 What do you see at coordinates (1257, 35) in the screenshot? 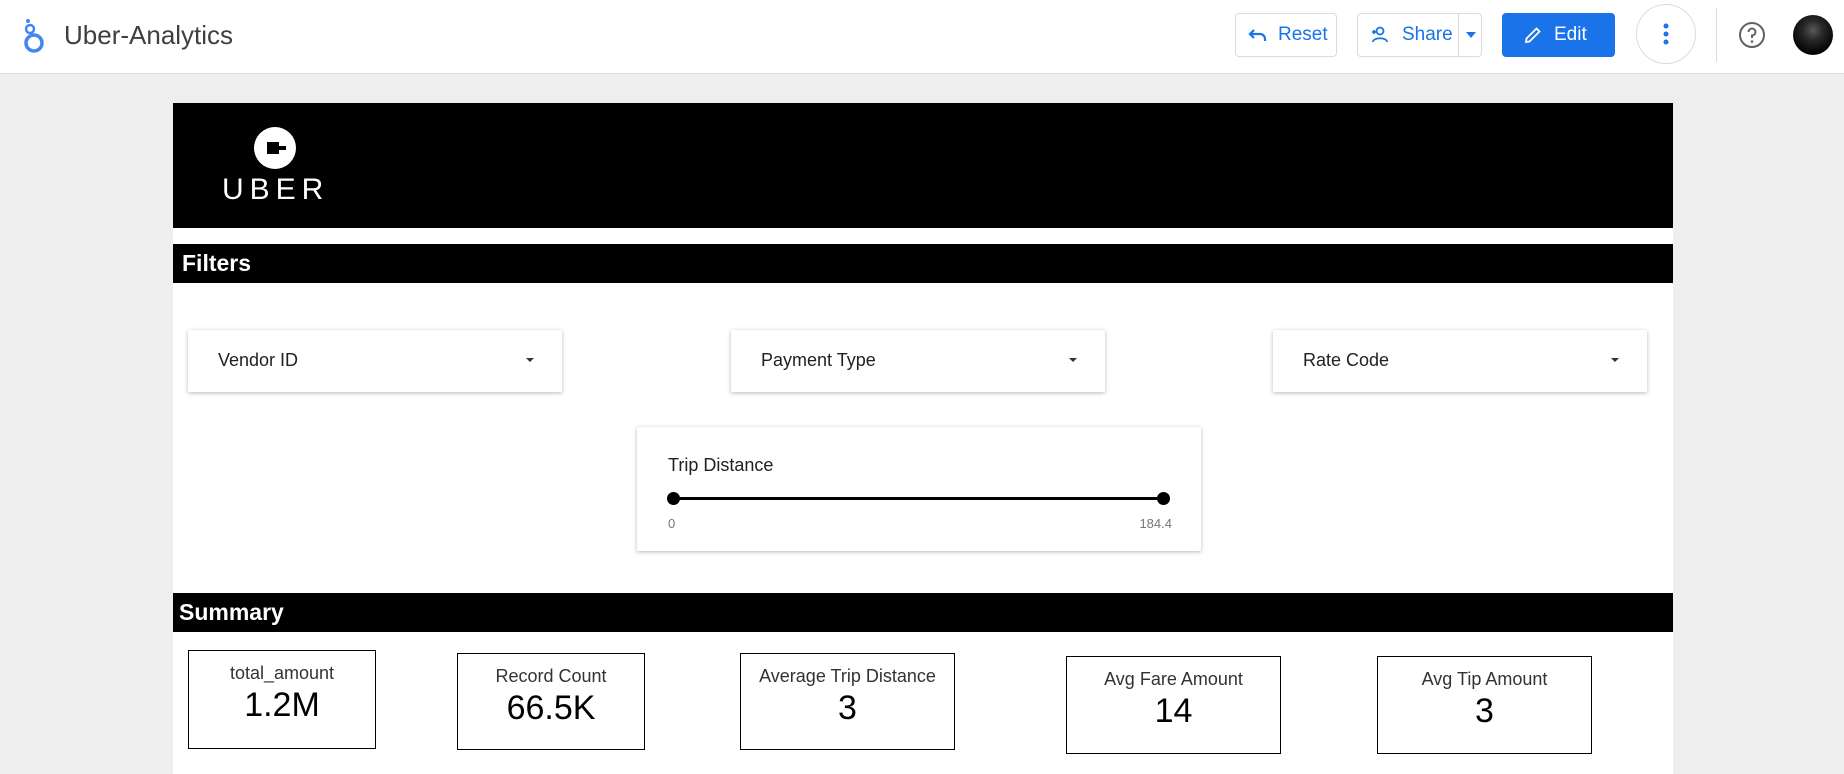
I see `undo-icon` at bounding box center [1257, 35].